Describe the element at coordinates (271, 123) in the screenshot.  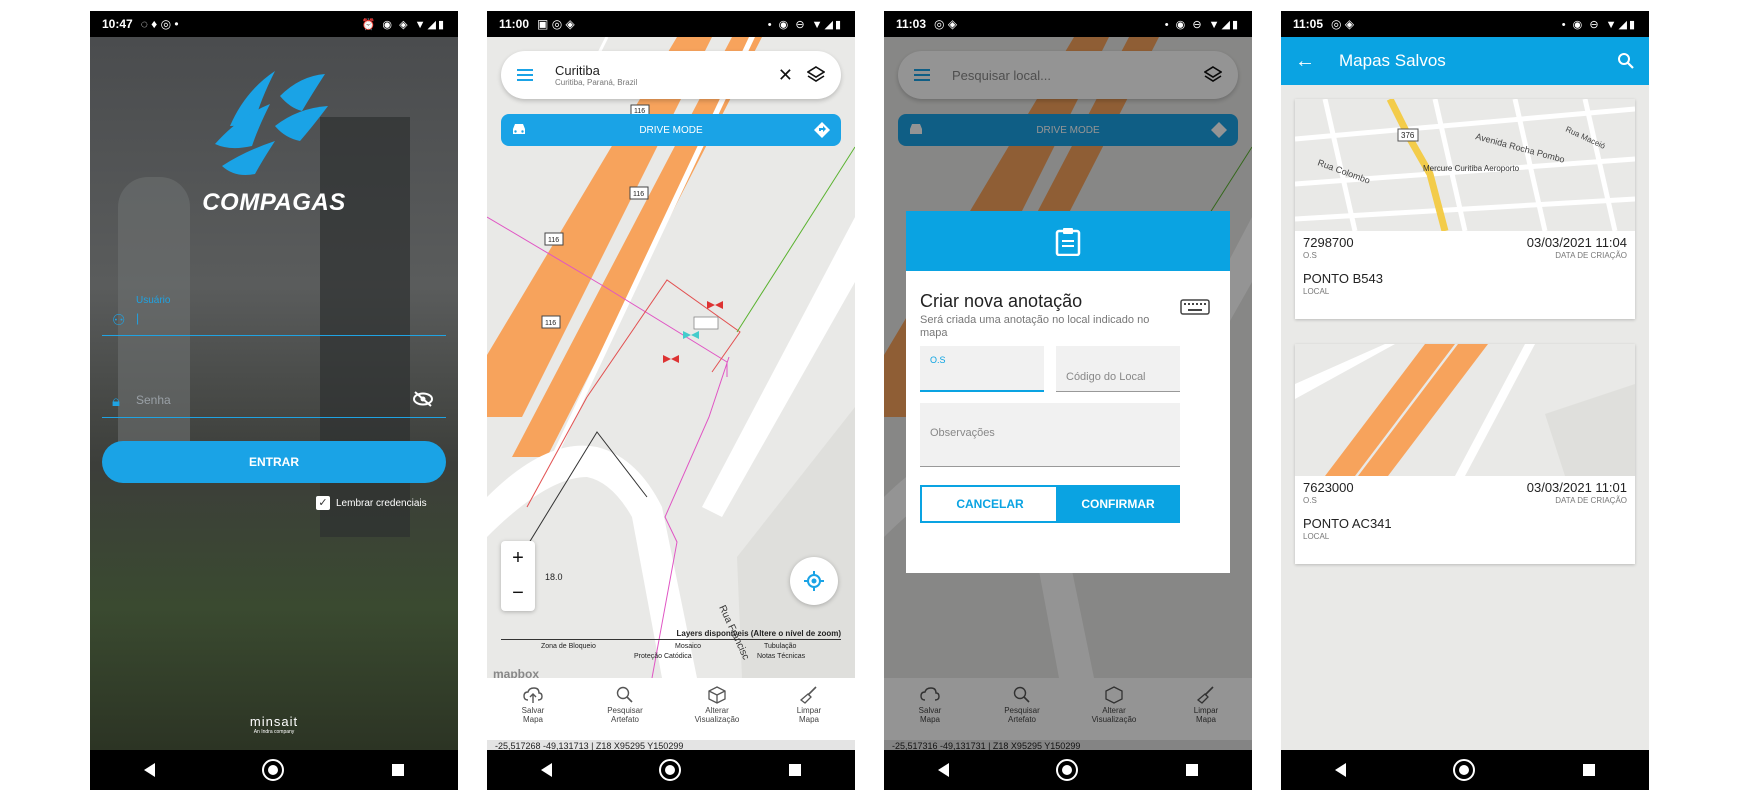
I see `compagas-logo-icon` at that location.